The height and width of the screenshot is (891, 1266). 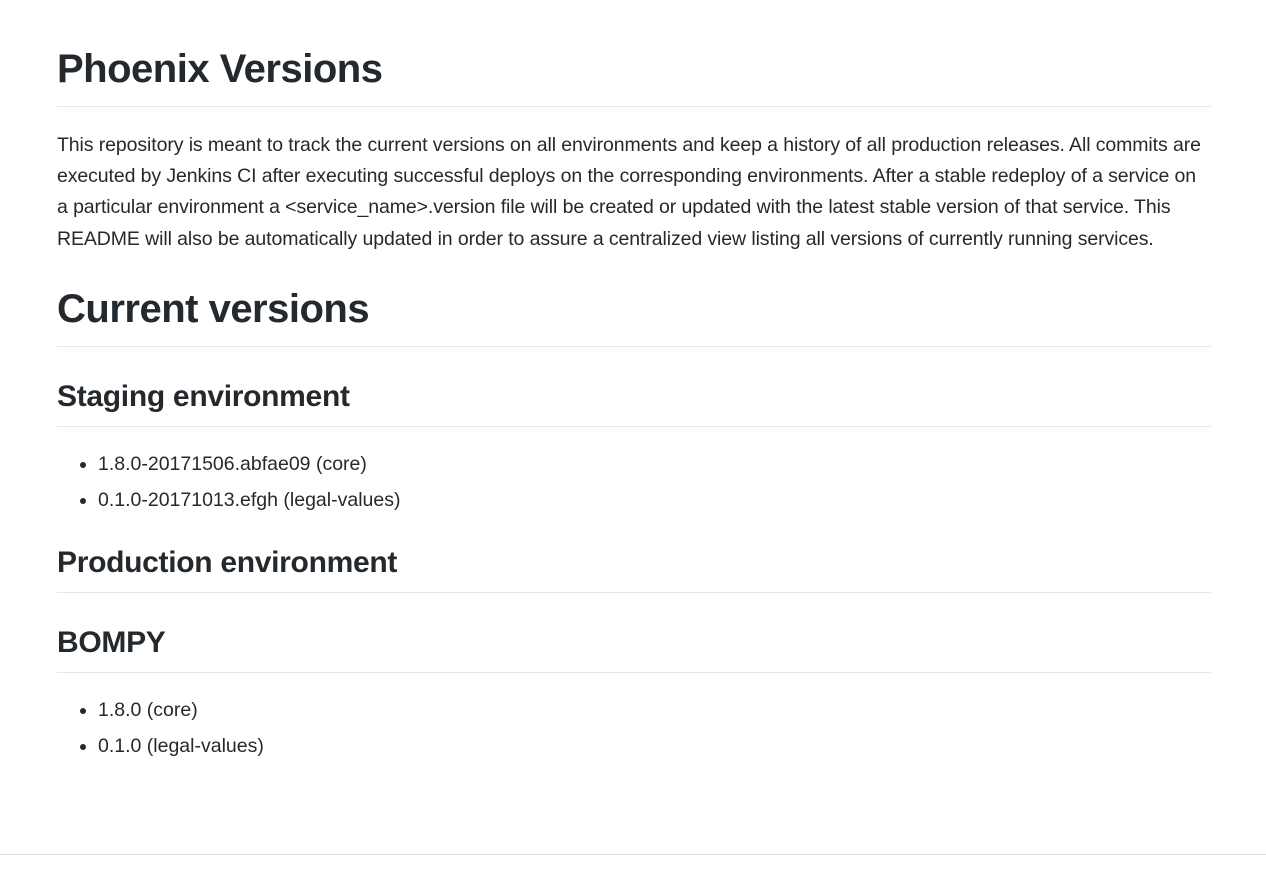 I want to click on page-title: Phoenix Versions, so click(x=634, y=53).